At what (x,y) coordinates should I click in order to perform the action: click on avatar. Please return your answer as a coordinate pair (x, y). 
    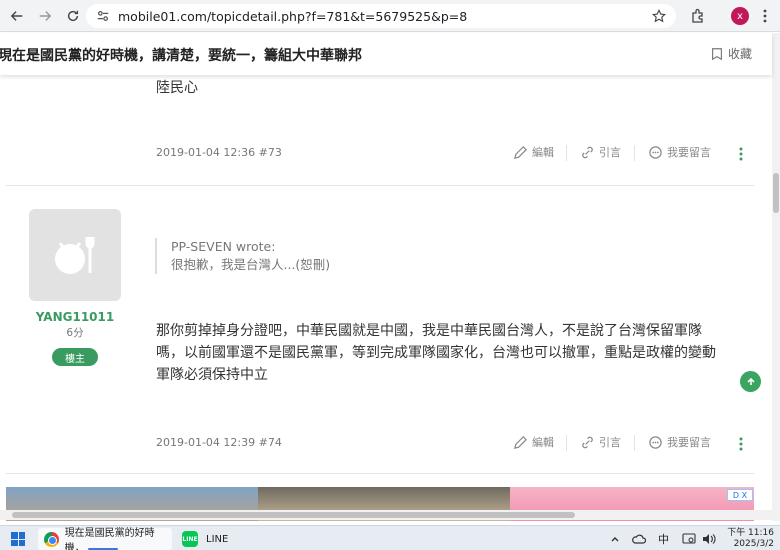
    Looking at the image, I should click on (75, 255).